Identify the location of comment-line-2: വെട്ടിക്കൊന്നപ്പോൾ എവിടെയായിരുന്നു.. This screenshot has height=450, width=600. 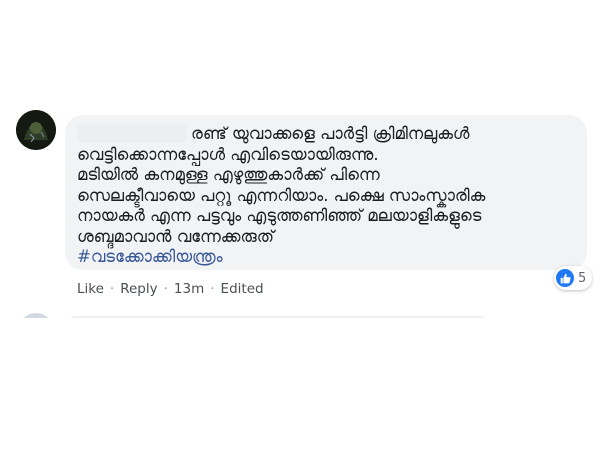
(228, 154).